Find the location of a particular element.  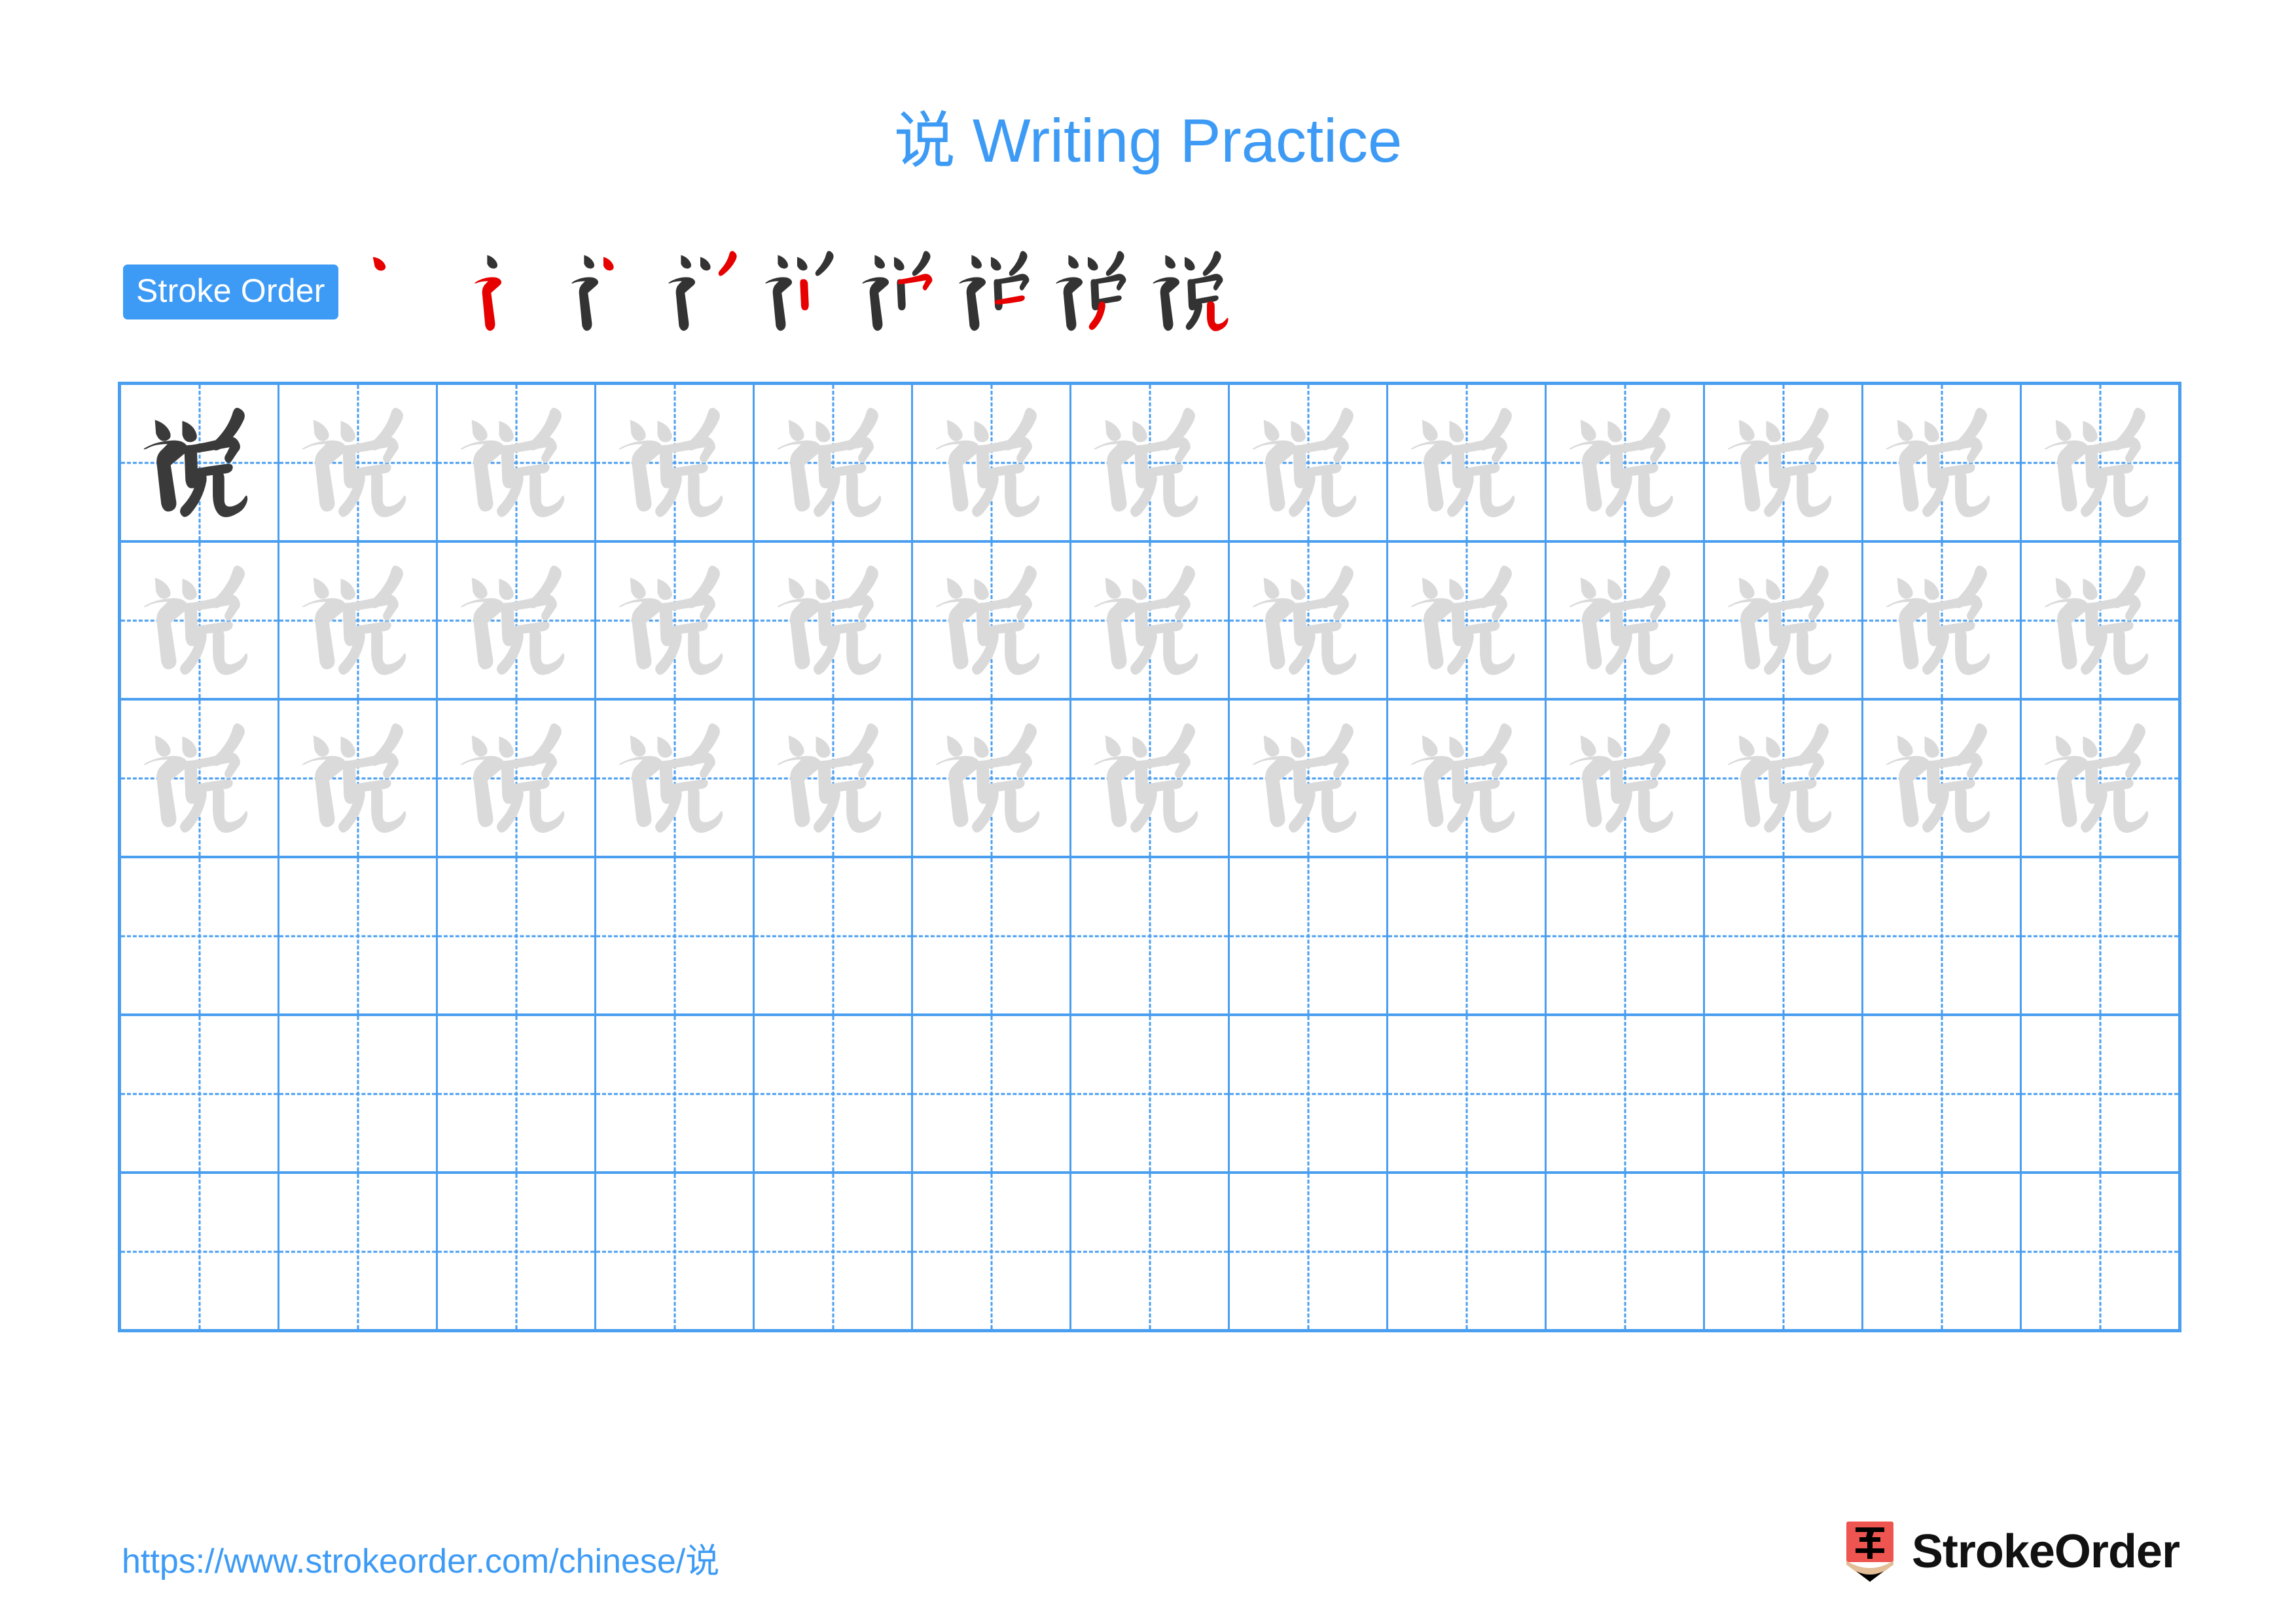

footer-logo: StrokeOrder is located at coordinates (2012, 1552).